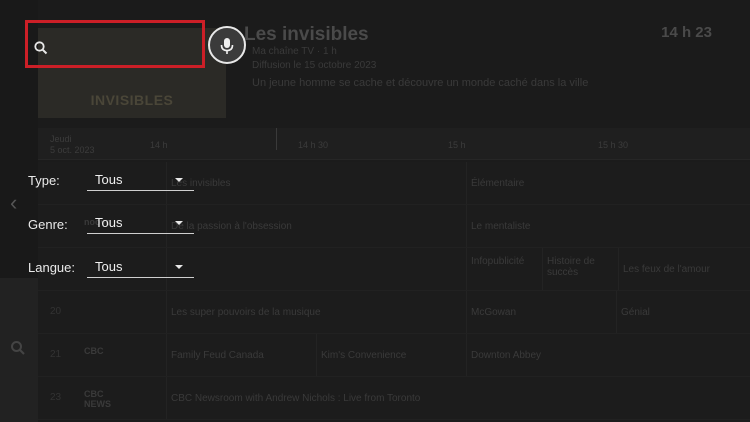  I want to click on genre-filter-label: Genre:, so click(48, 224).